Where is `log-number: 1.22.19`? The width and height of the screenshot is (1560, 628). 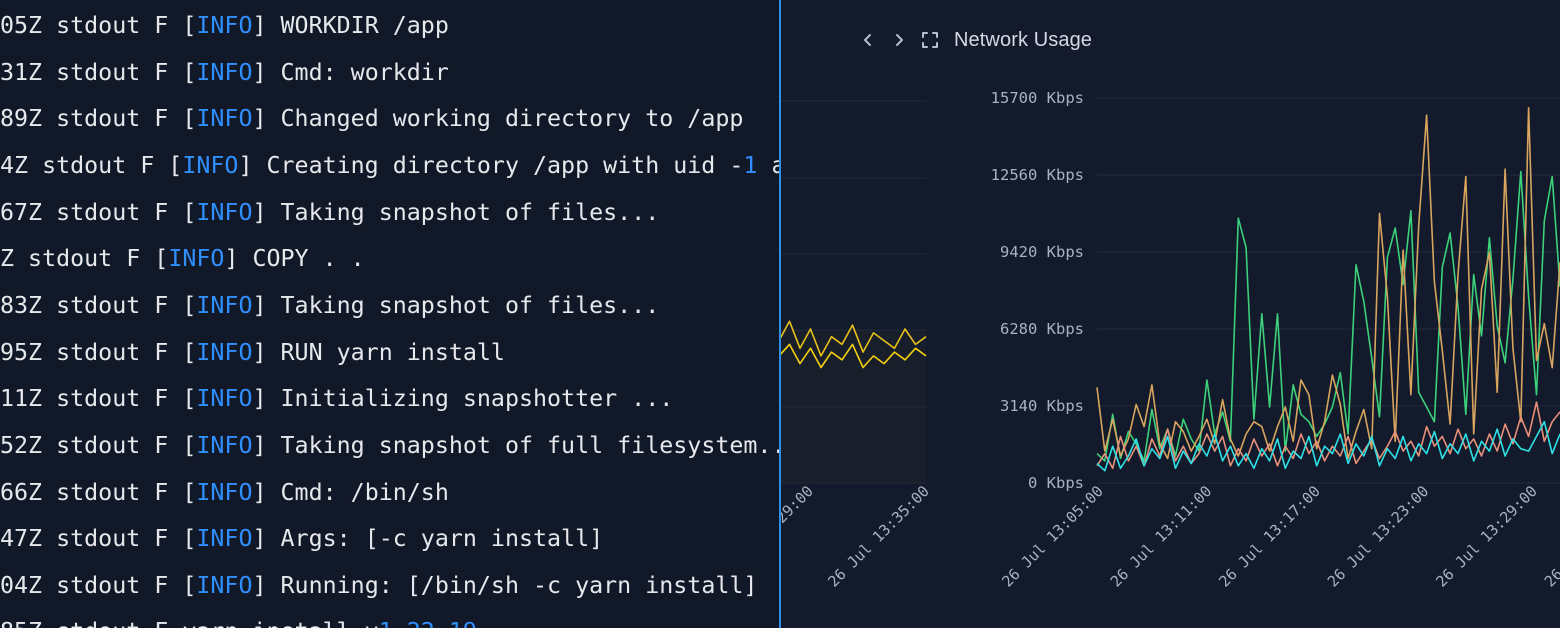
log-number: 1.22.19 is located at coordinates (428, 623).